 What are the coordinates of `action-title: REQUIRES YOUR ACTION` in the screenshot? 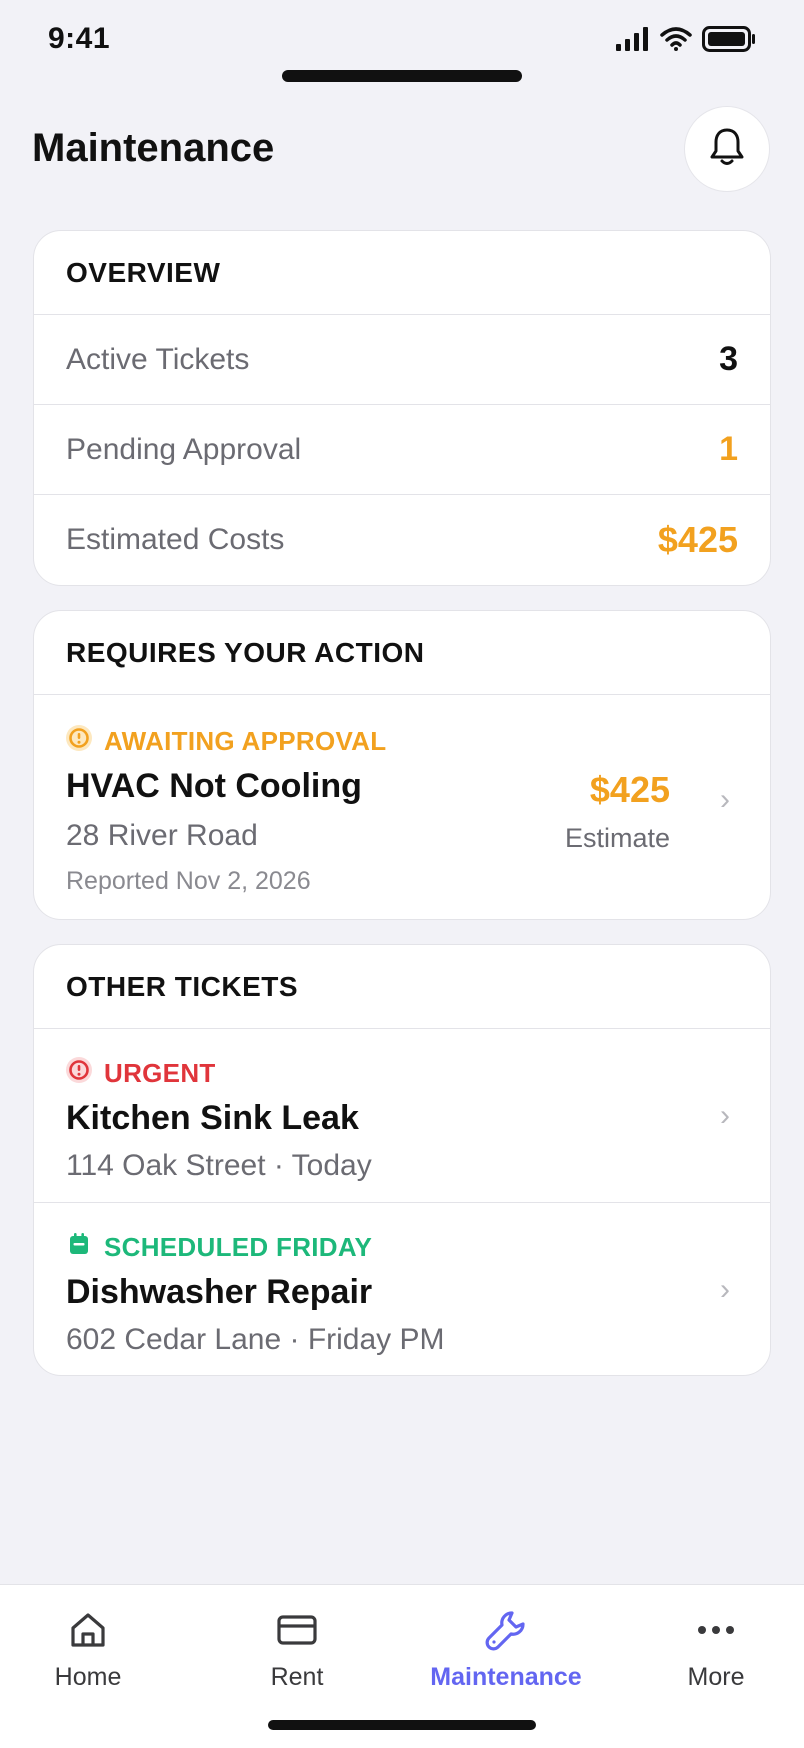 It's located at (402, 653).